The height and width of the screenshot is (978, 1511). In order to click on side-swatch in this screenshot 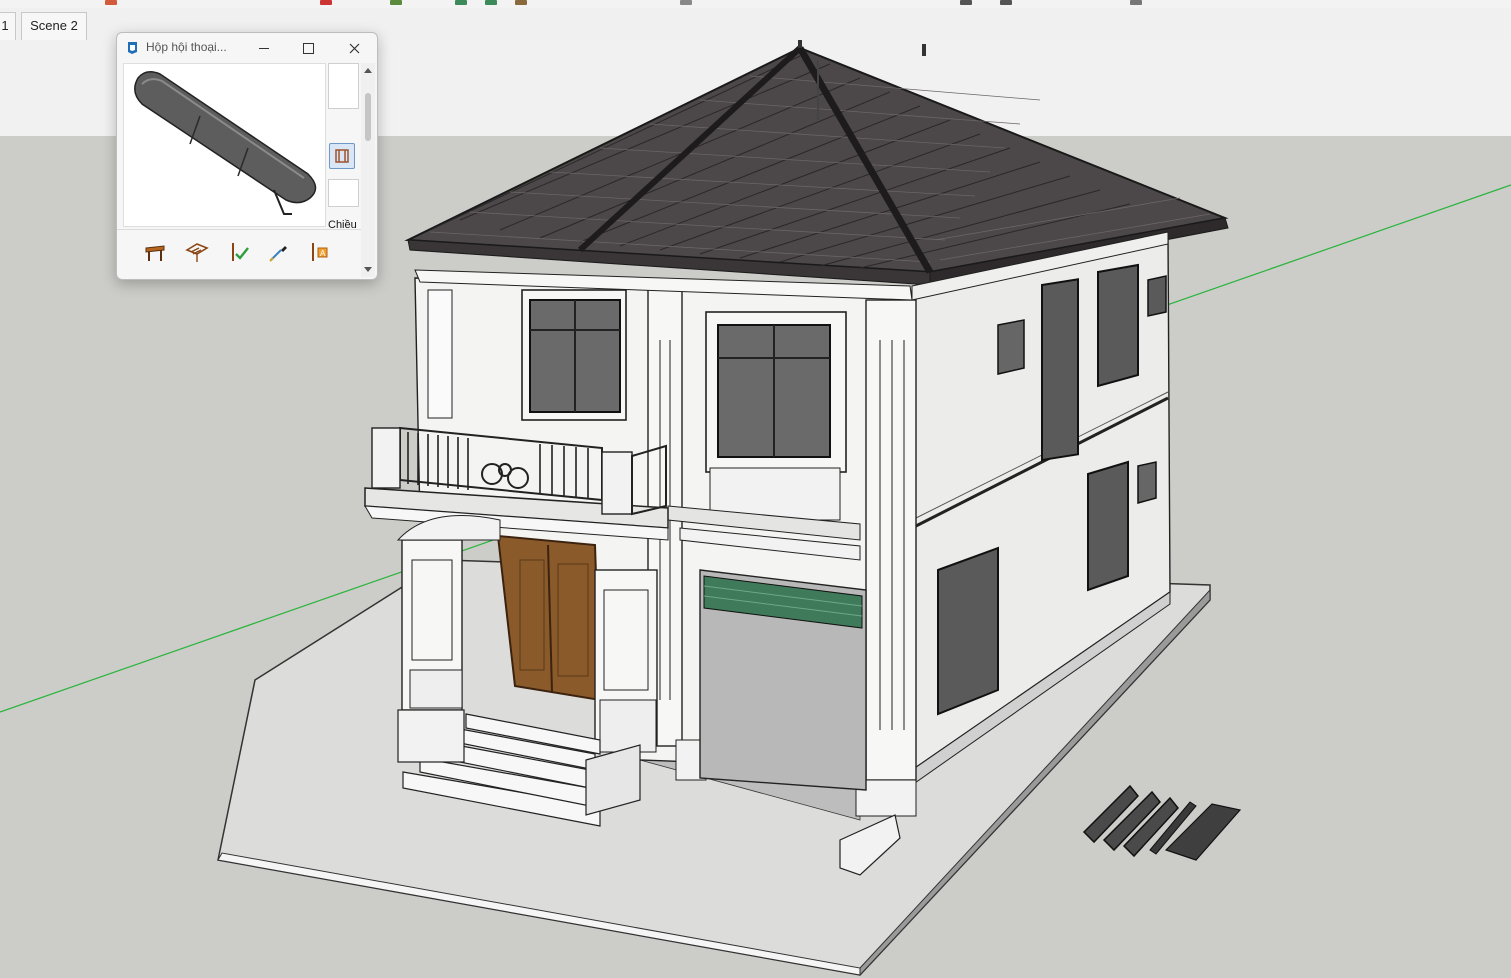, I will do `click(343, 86)`.